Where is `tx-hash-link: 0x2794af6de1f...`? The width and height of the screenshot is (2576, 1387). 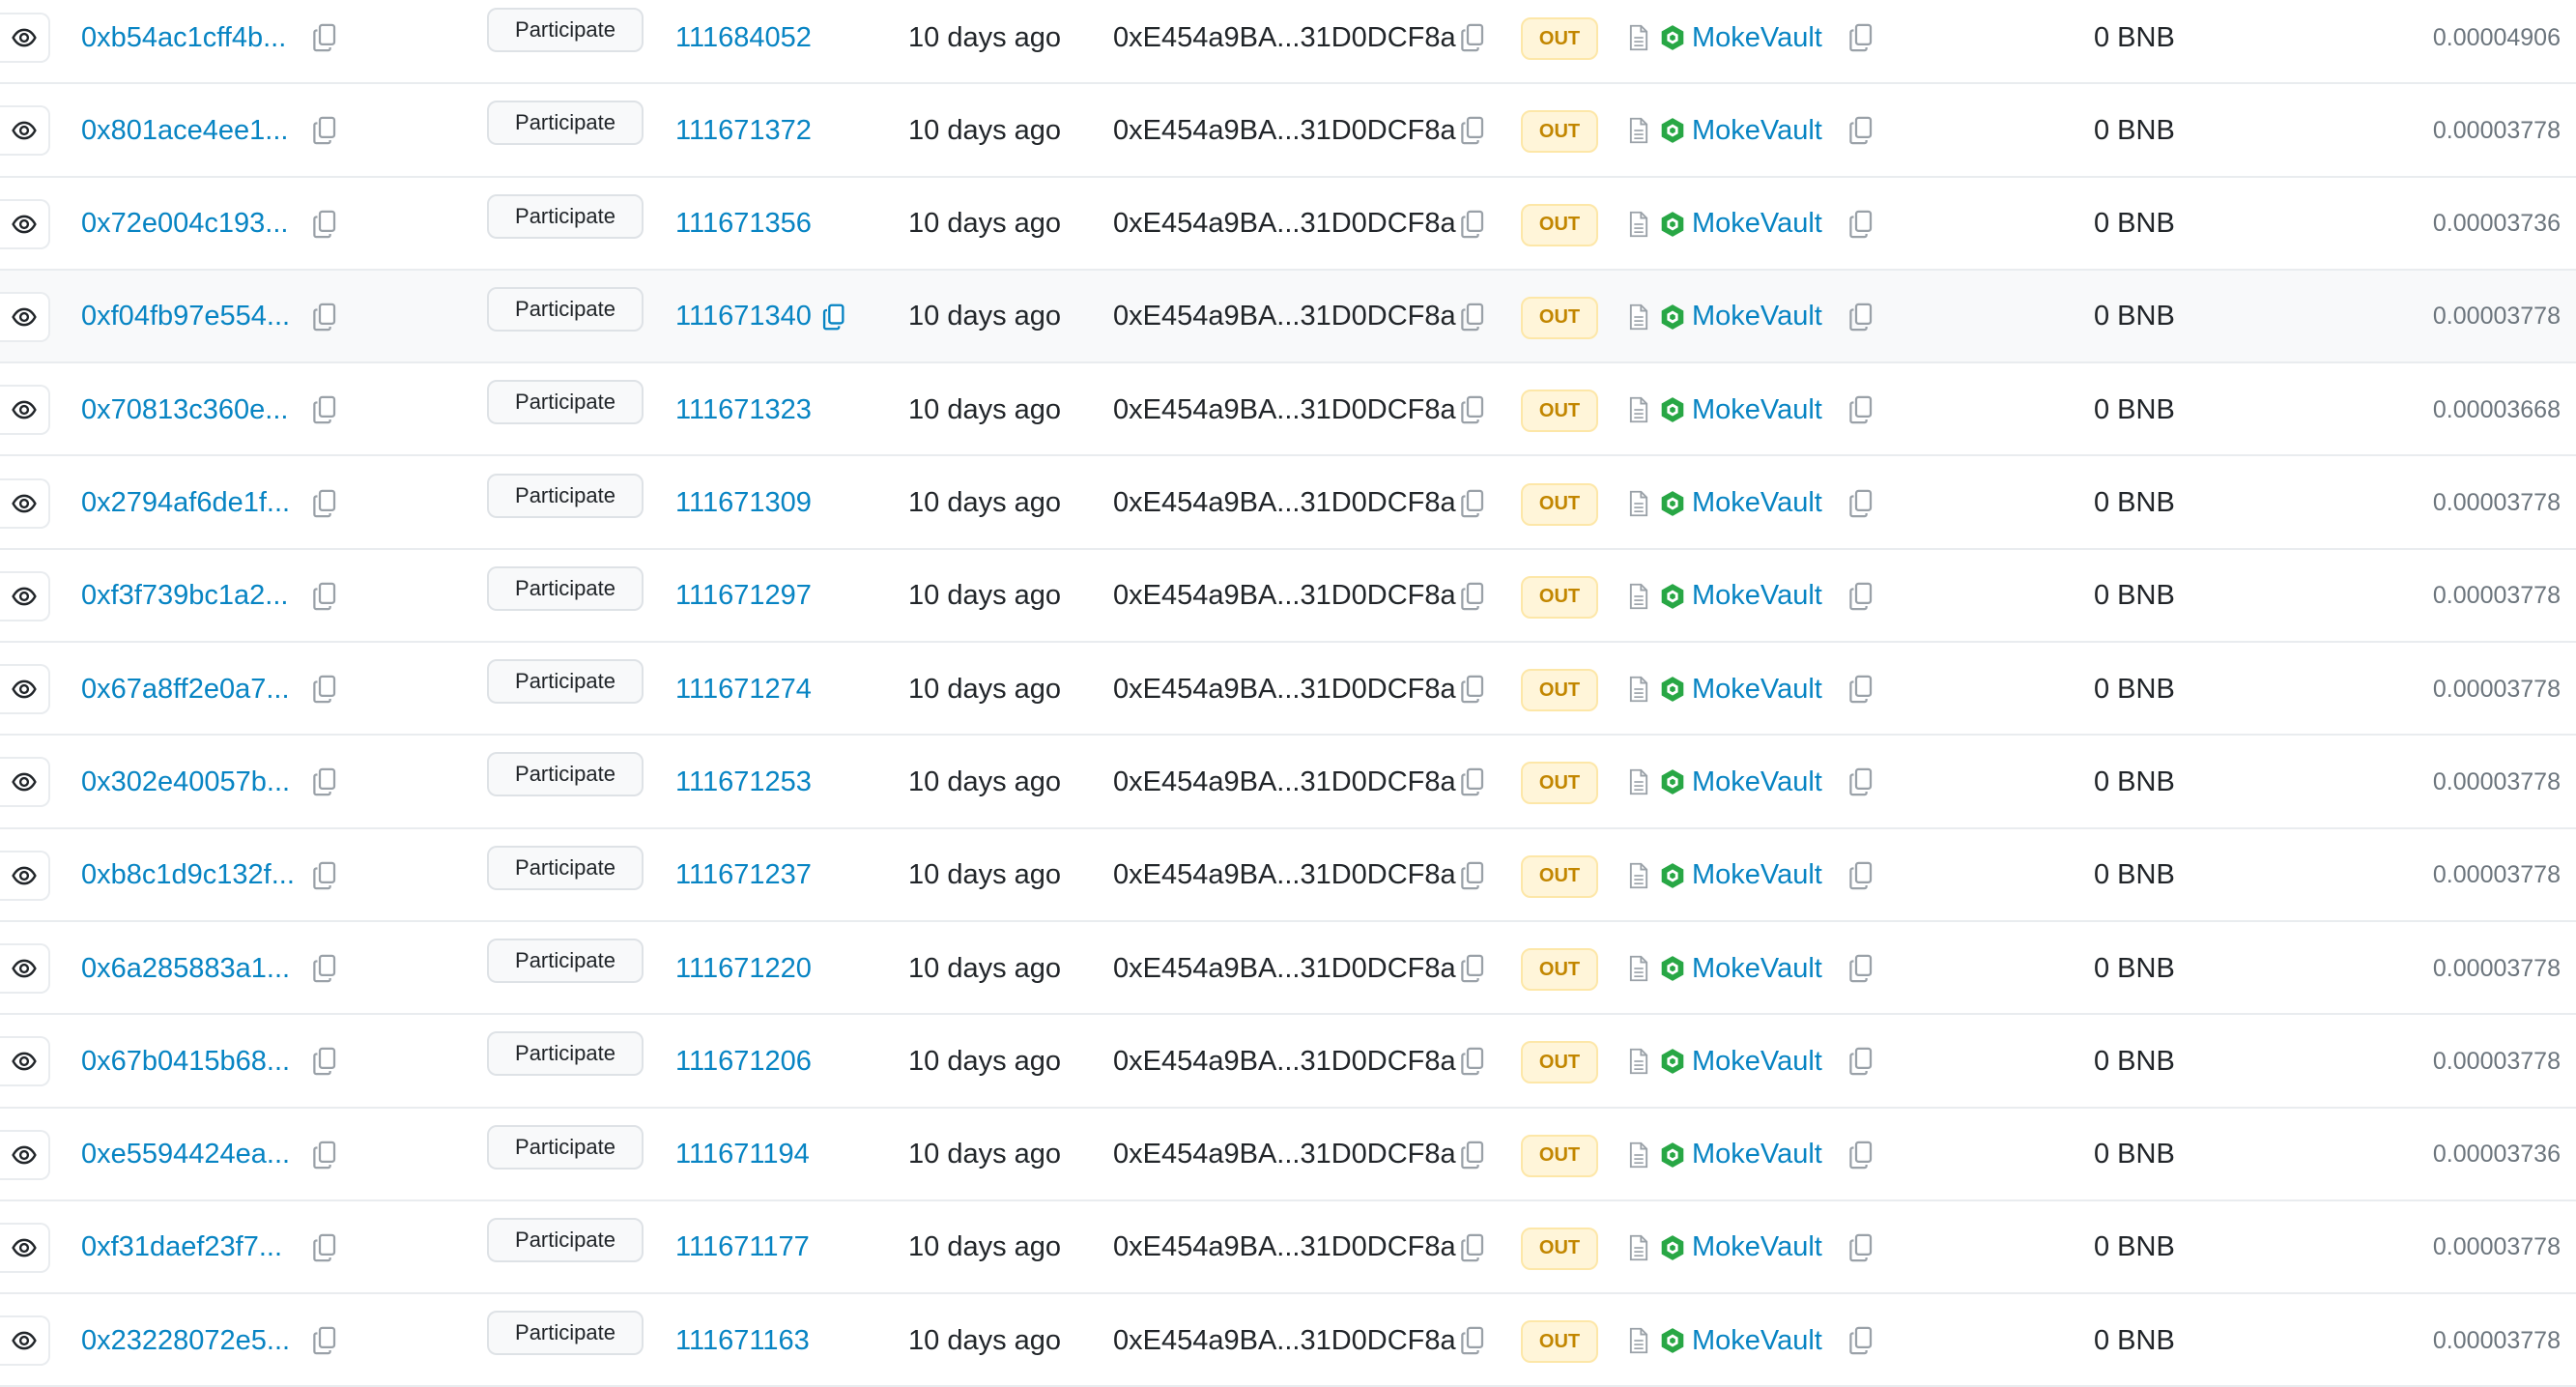 tx-hash-link: 0x2794af6de1f... is located at coordinates (186, 503).